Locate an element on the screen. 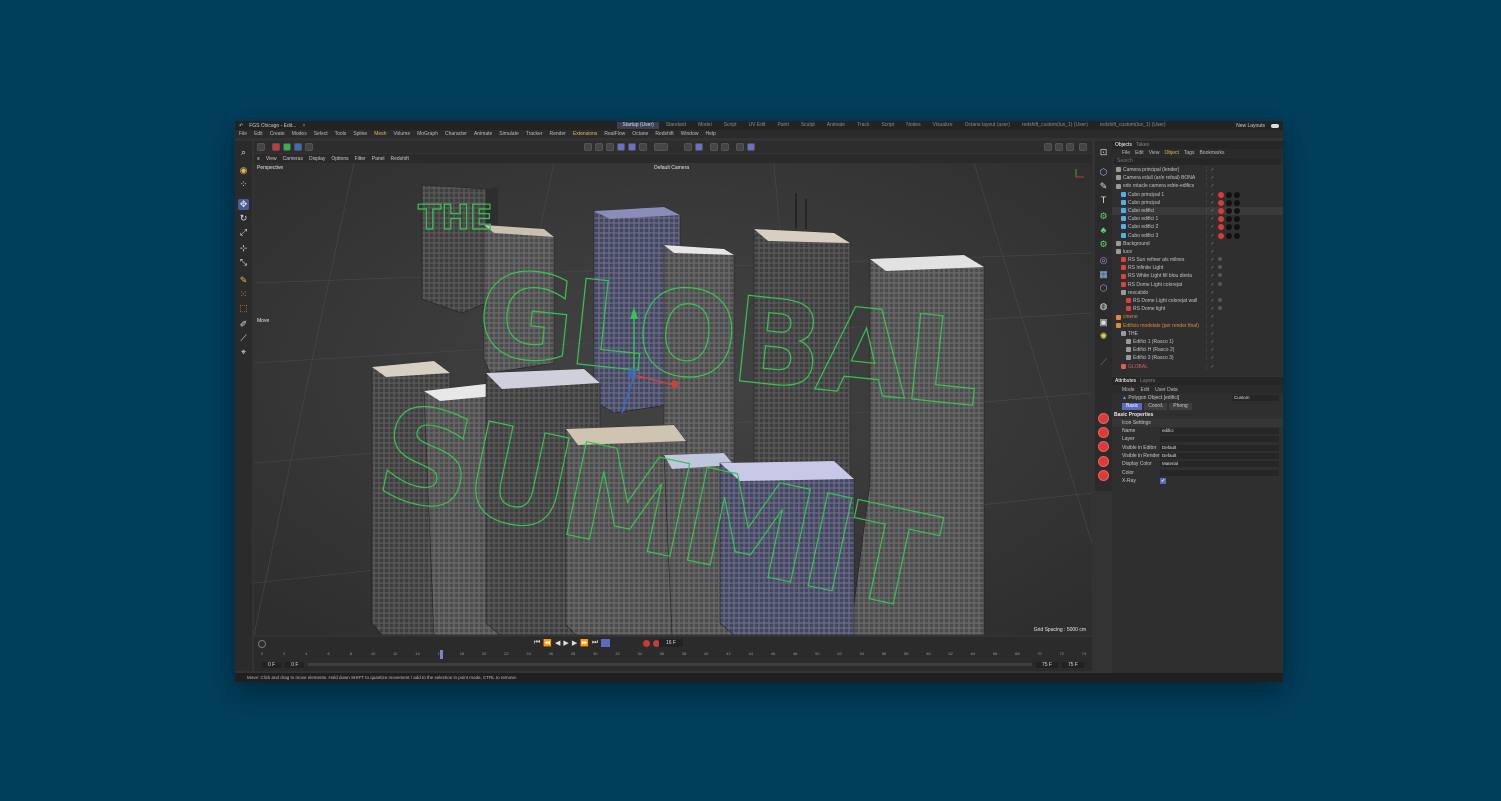 This screenshot has height=801, width=1501. object-row: edo rotacle camera edrie-edifics ⋮ ✓ is located at coordinates (1197, 186).